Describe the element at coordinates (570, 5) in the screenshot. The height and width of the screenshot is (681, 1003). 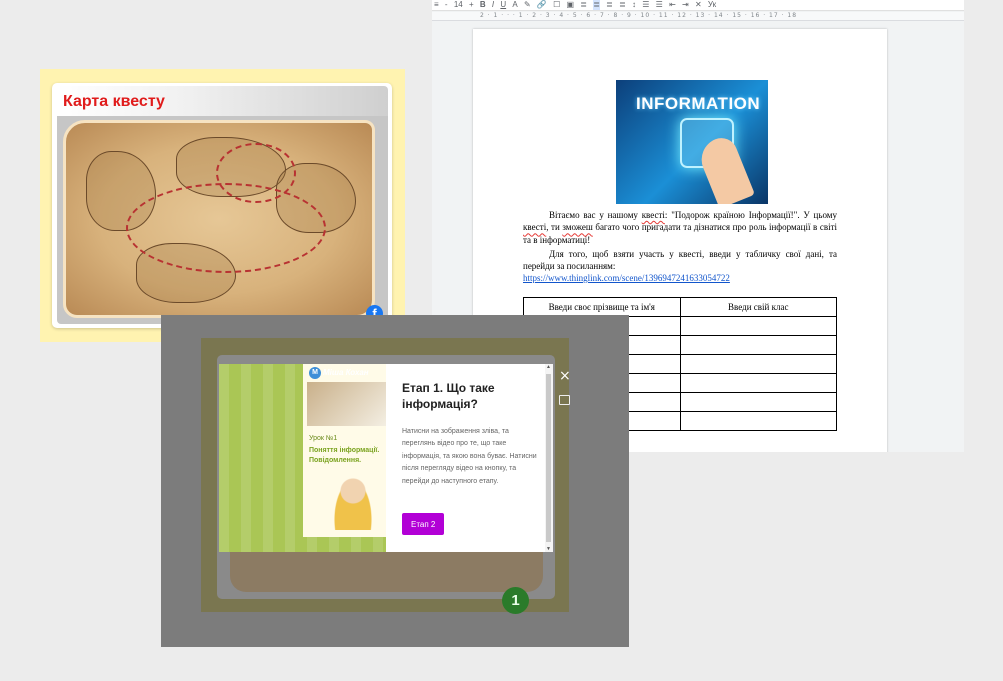
I see `image-icon: ▣` at that location.